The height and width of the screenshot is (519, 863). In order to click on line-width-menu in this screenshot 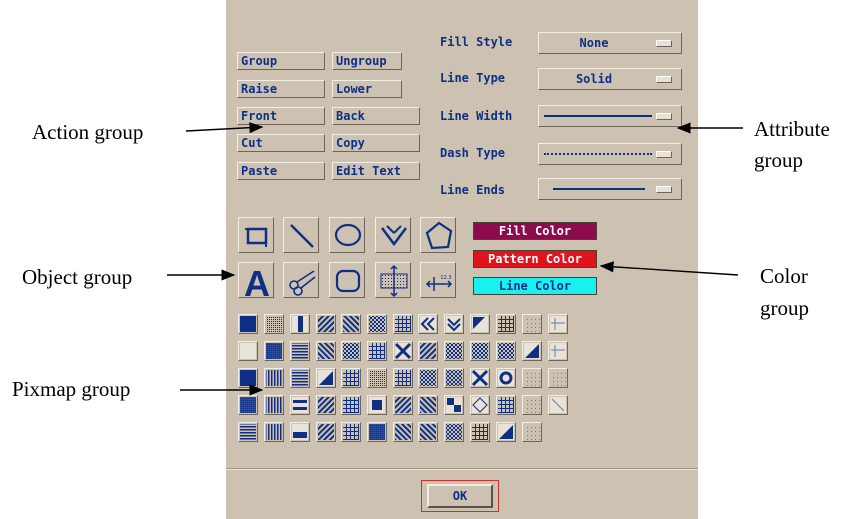, I will do `click(610, 116)`.